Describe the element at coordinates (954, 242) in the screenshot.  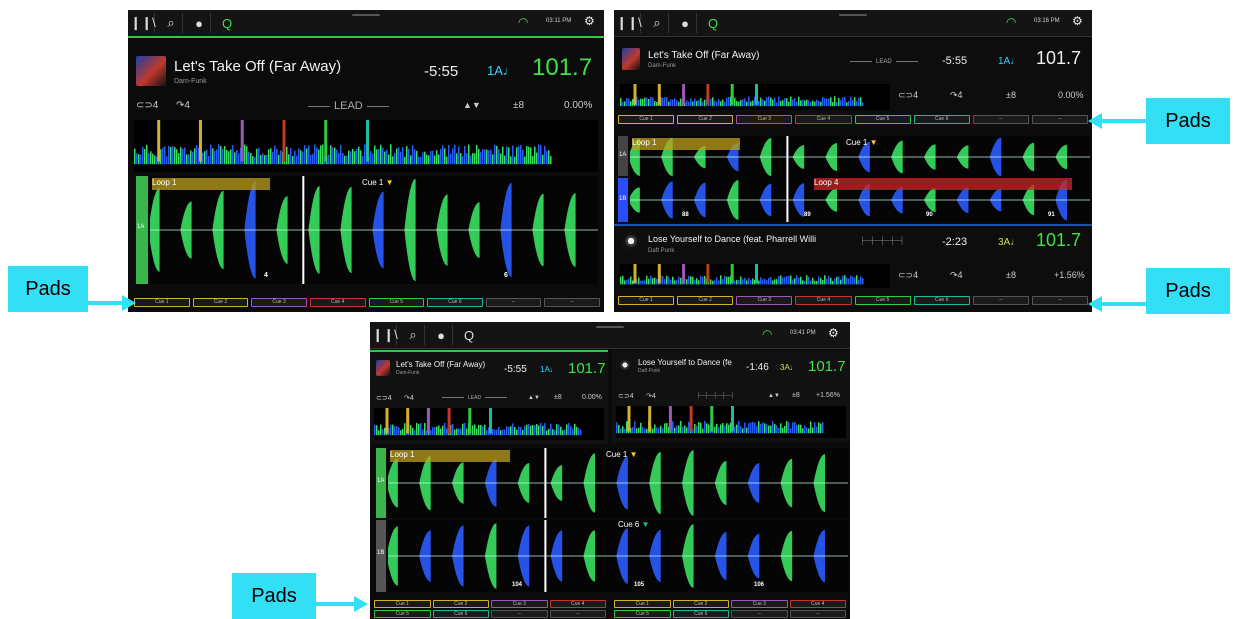
I see `time-remaining: -2:23` at that location.